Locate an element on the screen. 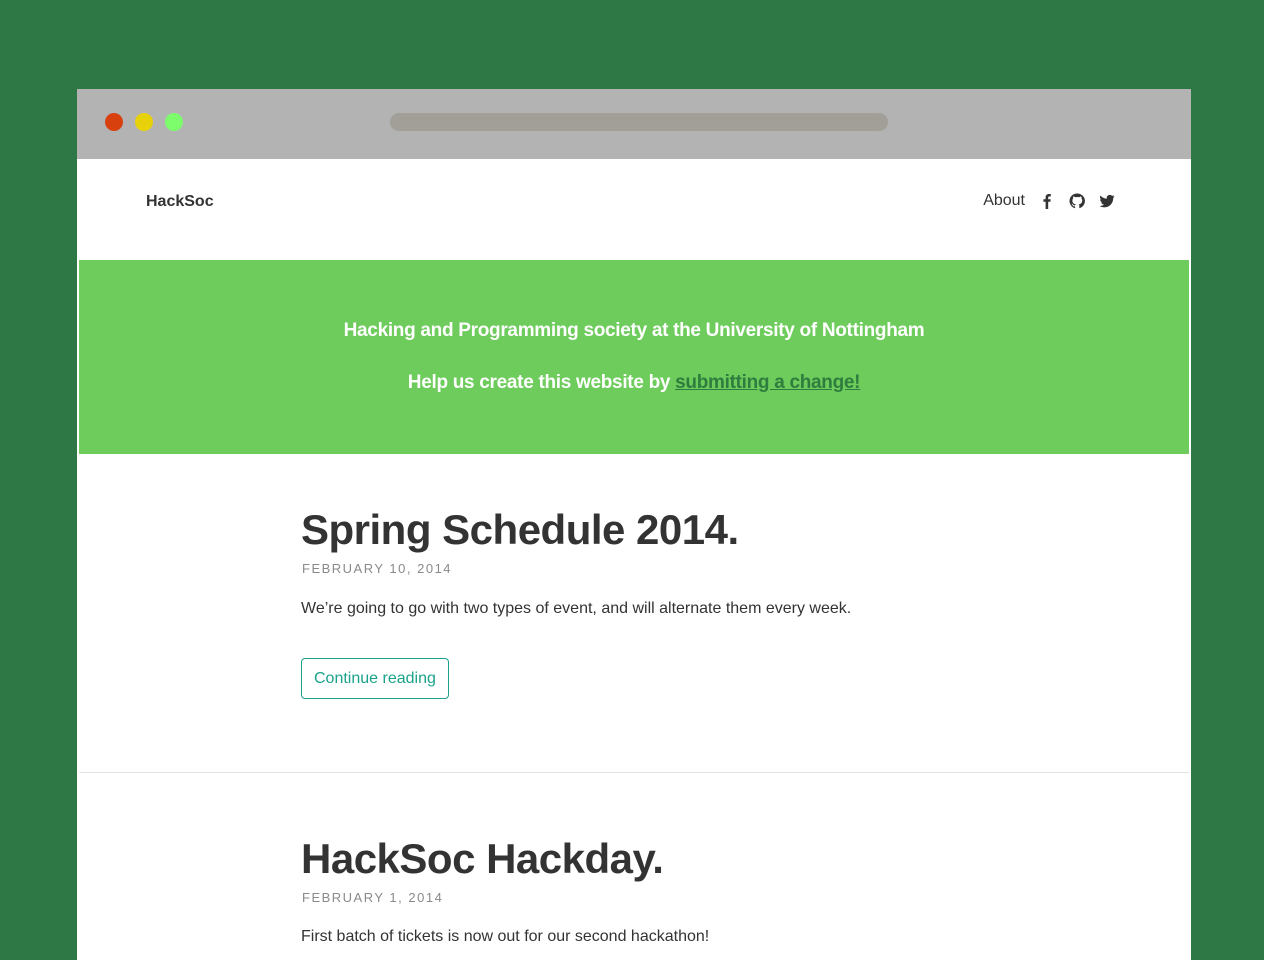  post-date: FEBRUARY 1, 2014 is located at coordinates (373, 897).